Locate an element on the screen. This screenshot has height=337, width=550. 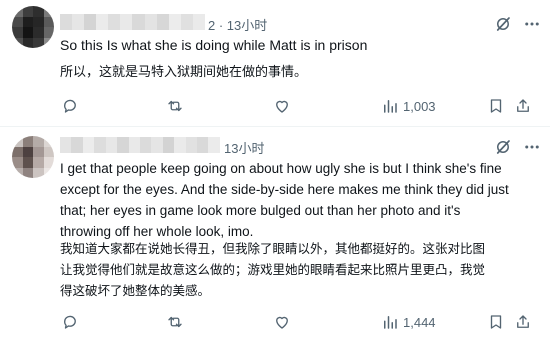
post-timestamp: 2 · 13小时 is located at coordinates (237, 24).